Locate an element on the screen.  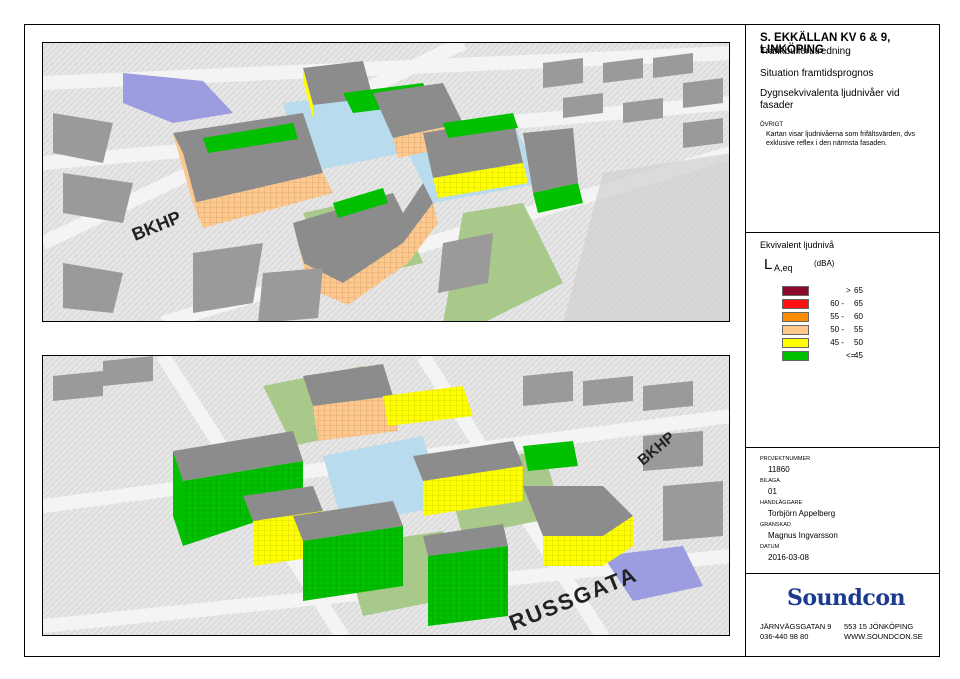
handlaggare-value: Torbjörn Appelberg is located at coordinates (802, 513).